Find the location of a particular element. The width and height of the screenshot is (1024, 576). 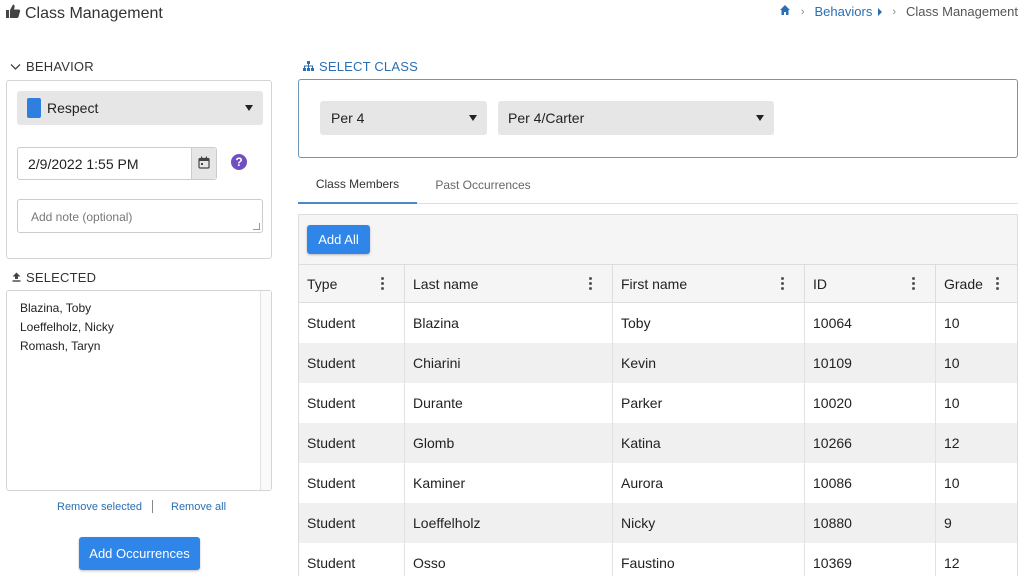

behavior-section-toggle: BEHAVIOR is located at coordinates (52, 66).